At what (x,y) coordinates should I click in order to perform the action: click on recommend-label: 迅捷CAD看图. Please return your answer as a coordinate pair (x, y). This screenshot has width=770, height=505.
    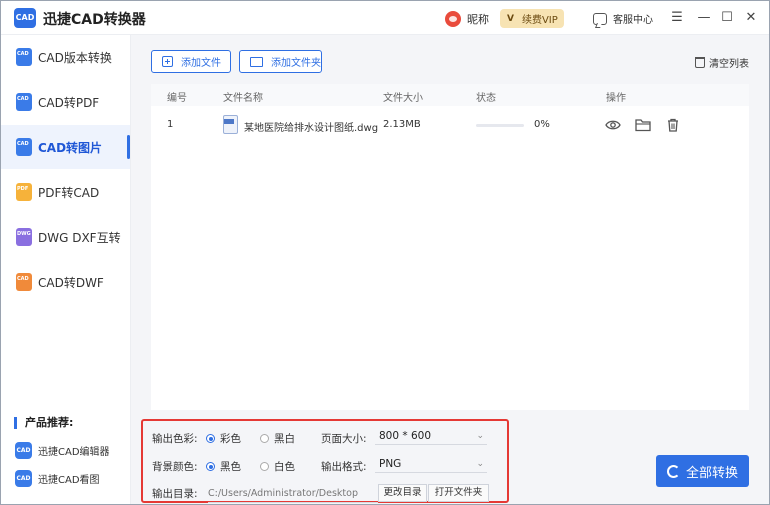
    Looking at the image, I should click on (69, 480).